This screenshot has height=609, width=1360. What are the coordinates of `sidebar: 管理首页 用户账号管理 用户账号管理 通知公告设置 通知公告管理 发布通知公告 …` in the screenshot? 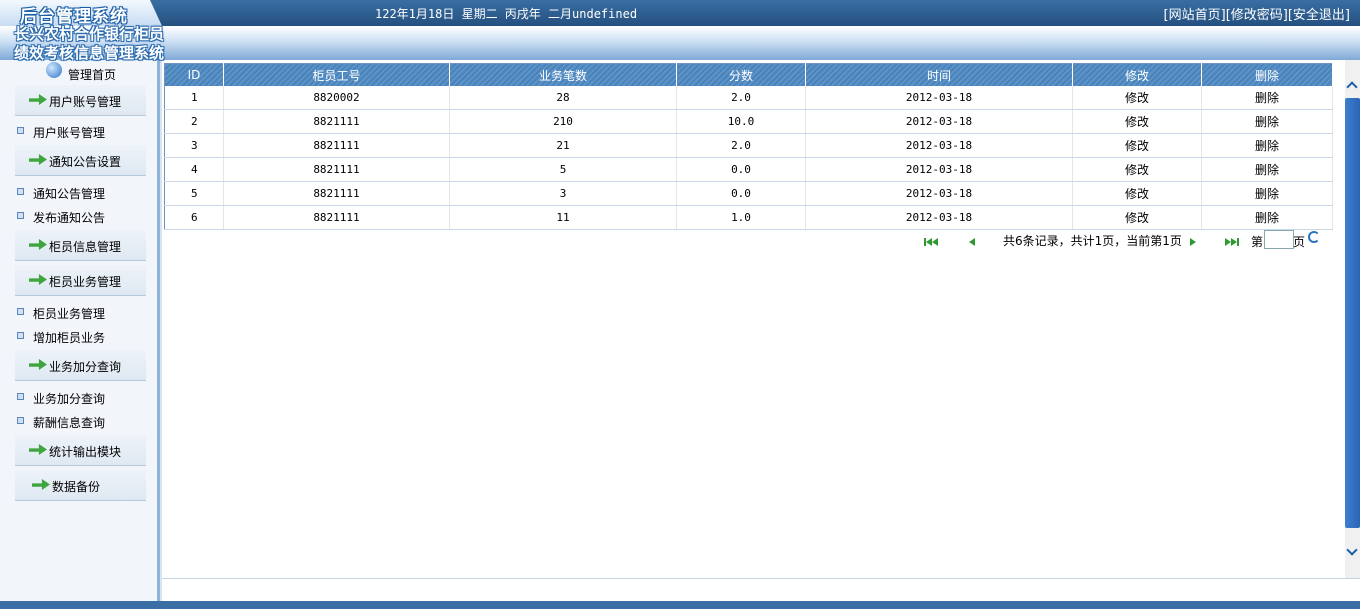 It's located at (80, 330).